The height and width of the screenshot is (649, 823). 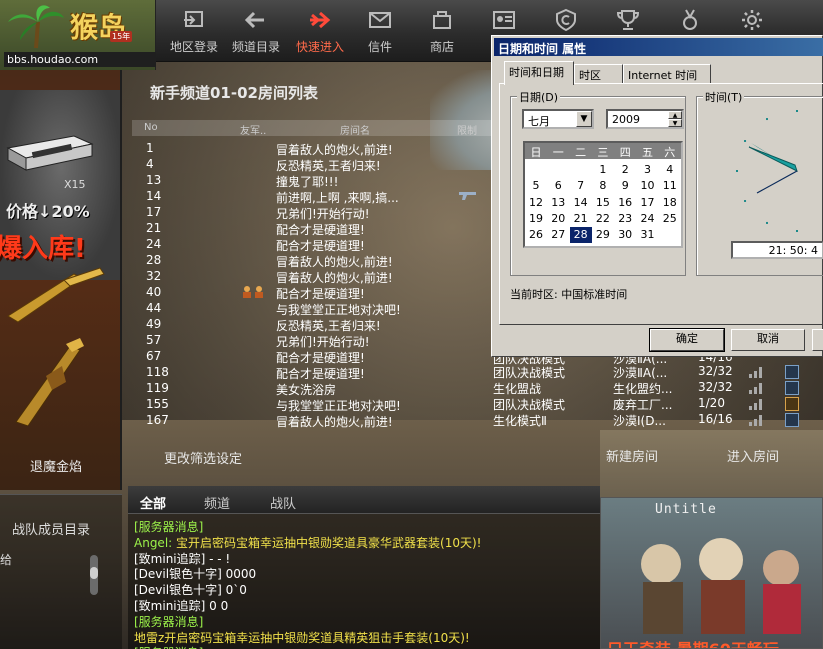 What do you see at coordinates (675, 123) in the screenshot?
I see `spin-down-icon: ▼` at bounding box center [675, 123].